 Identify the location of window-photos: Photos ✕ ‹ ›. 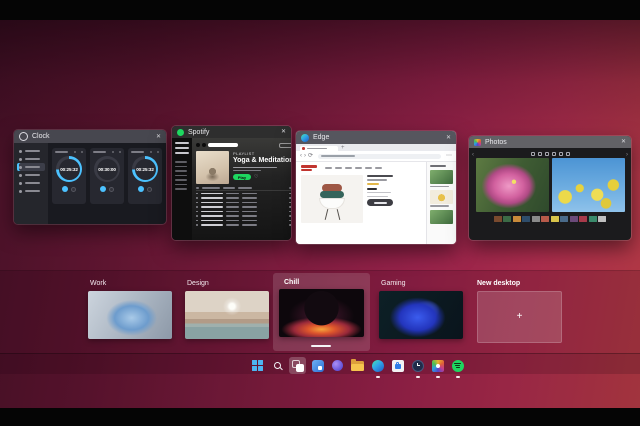
(550, 188).